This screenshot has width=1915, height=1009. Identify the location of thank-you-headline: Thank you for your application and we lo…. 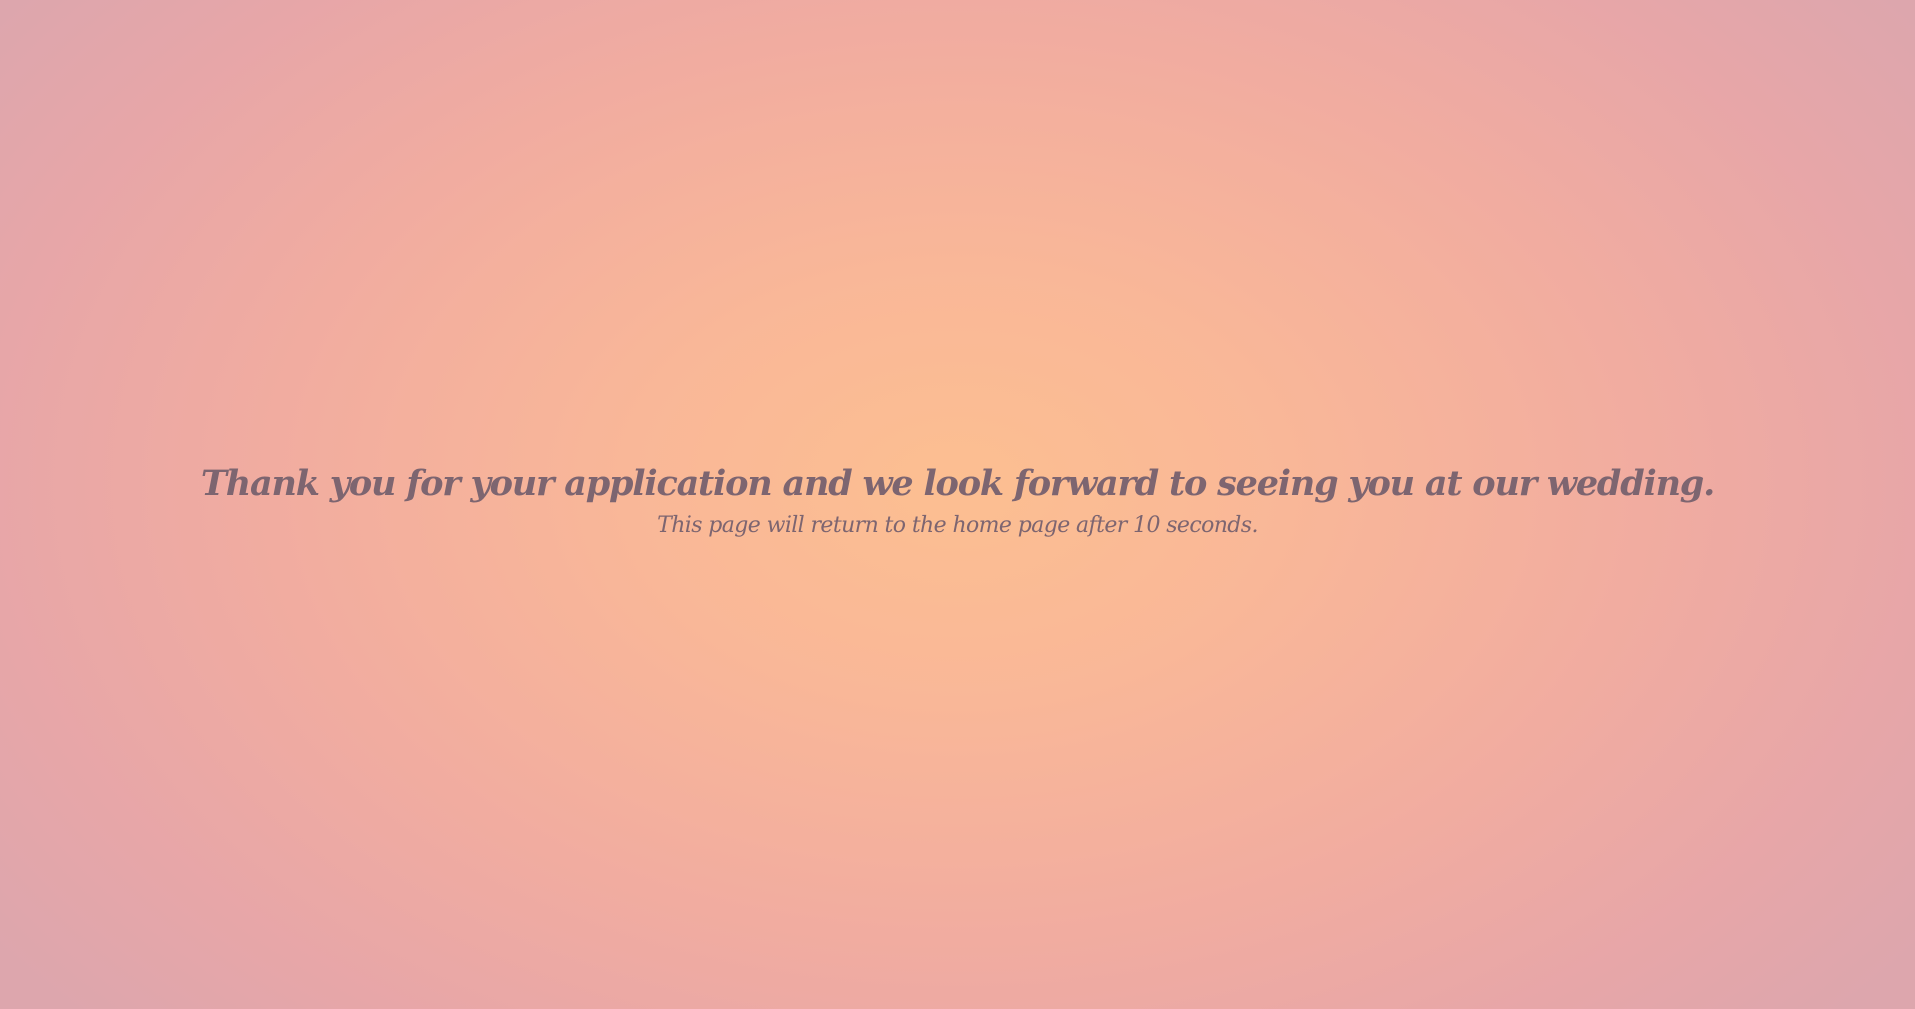
(957, 483).